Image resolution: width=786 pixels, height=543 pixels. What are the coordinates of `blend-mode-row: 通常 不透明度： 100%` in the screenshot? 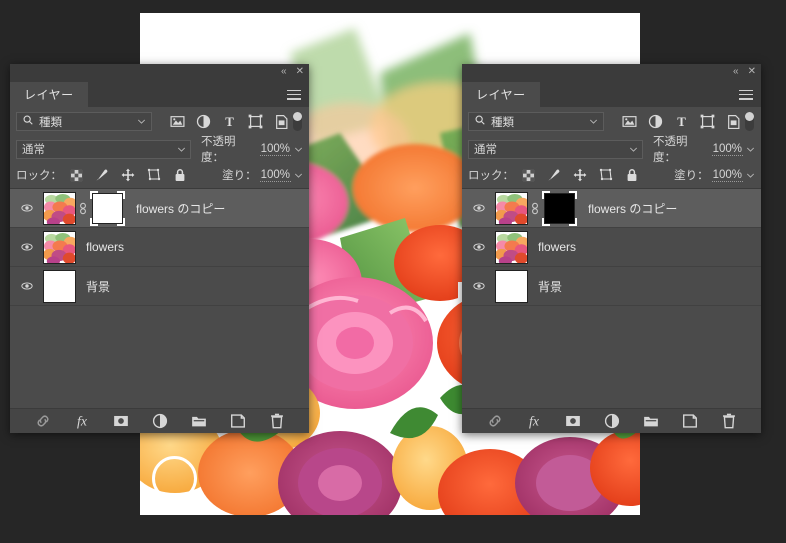 It's located at (159, 149).